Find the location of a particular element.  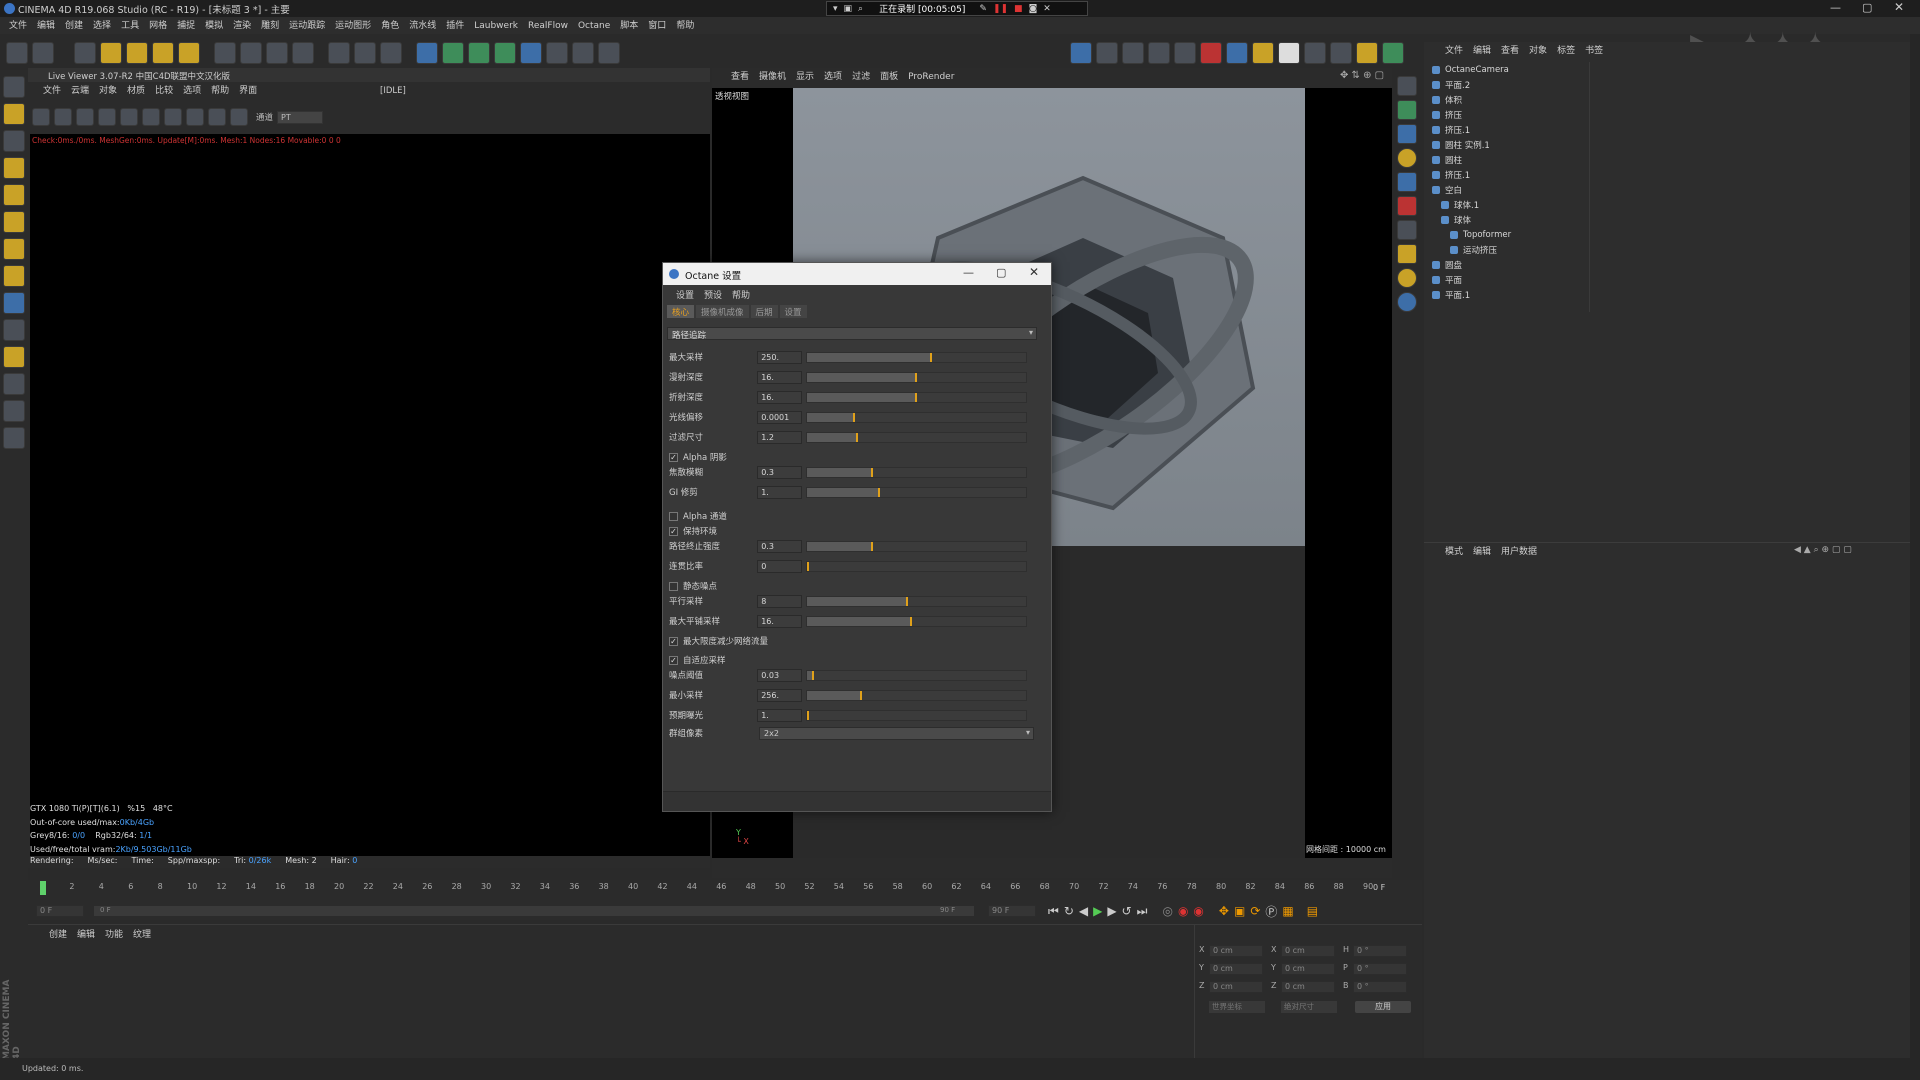

object-item: 平面.1 is located at coordinates (1507, 294).